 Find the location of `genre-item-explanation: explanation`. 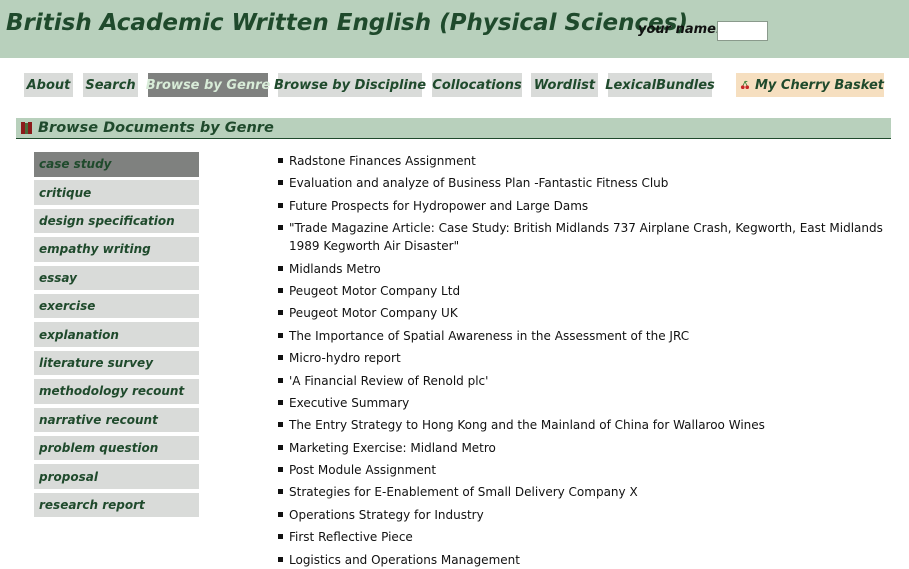

genre-item-explanation: explanation is located at coordinates (116, 334).